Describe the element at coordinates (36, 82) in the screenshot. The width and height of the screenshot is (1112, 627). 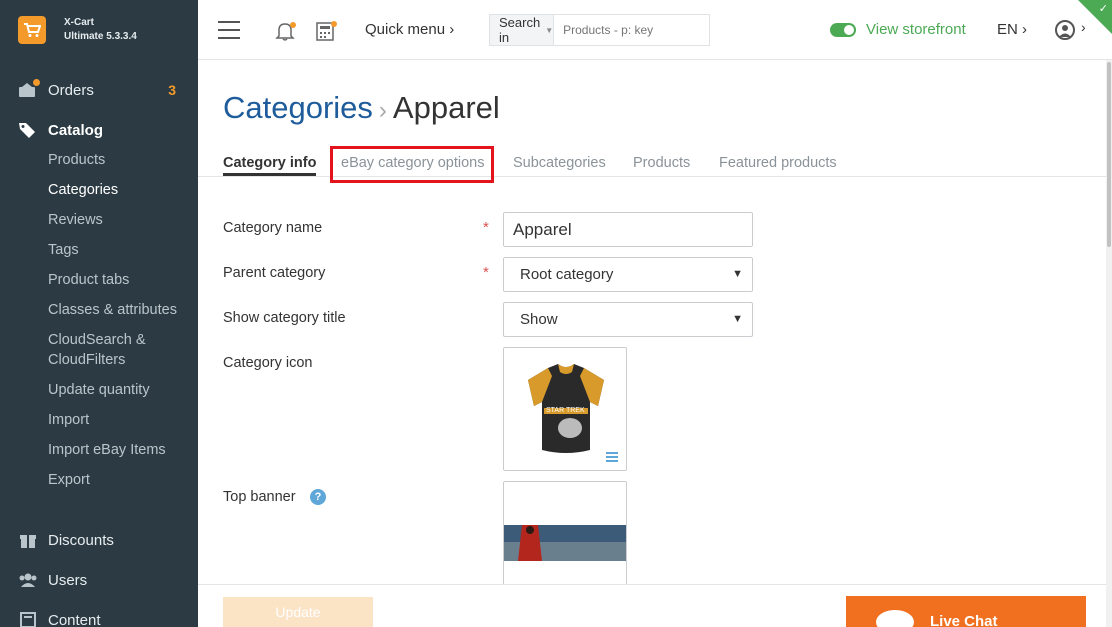
I see `orders-notification-dot` at that location.